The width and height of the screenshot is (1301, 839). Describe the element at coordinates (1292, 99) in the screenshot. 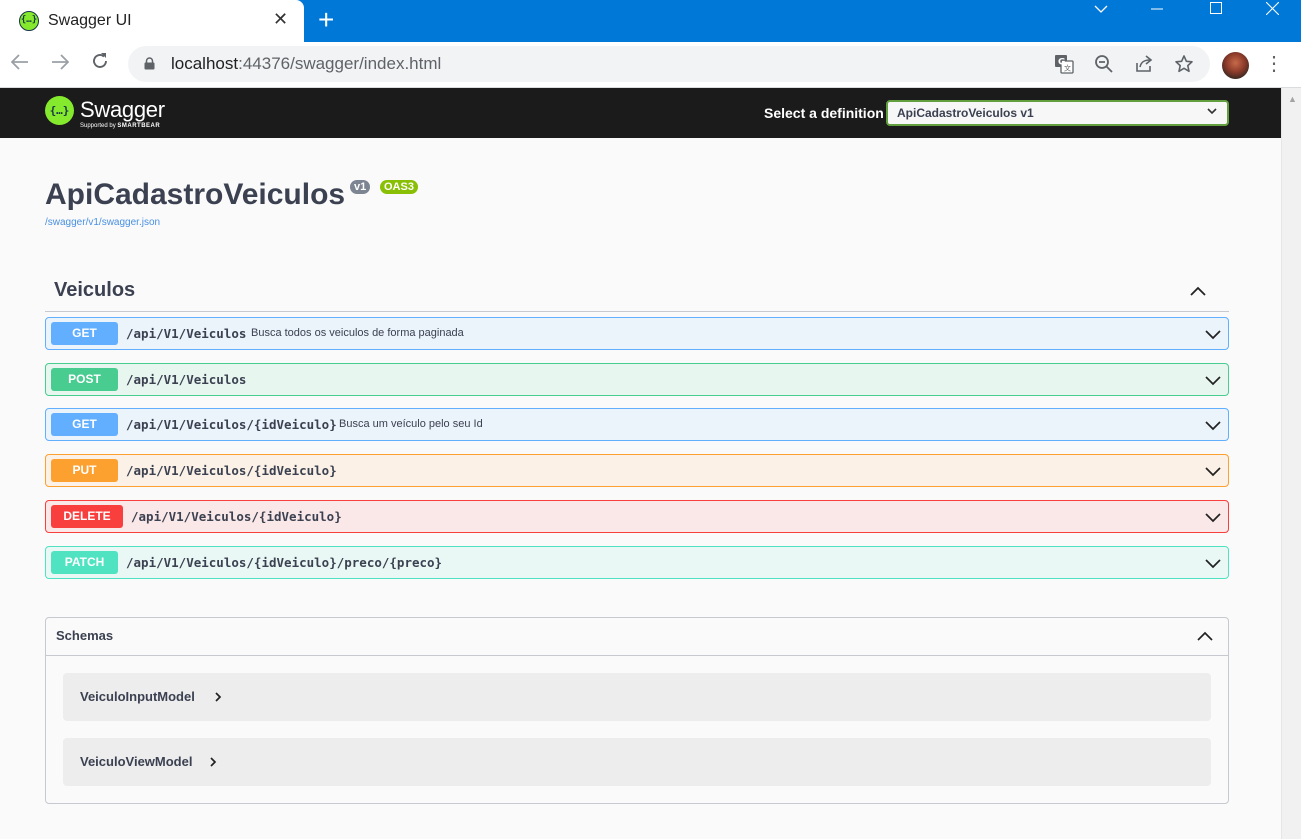

I see `scroll-up-arrow-icon: ▲` at that location.